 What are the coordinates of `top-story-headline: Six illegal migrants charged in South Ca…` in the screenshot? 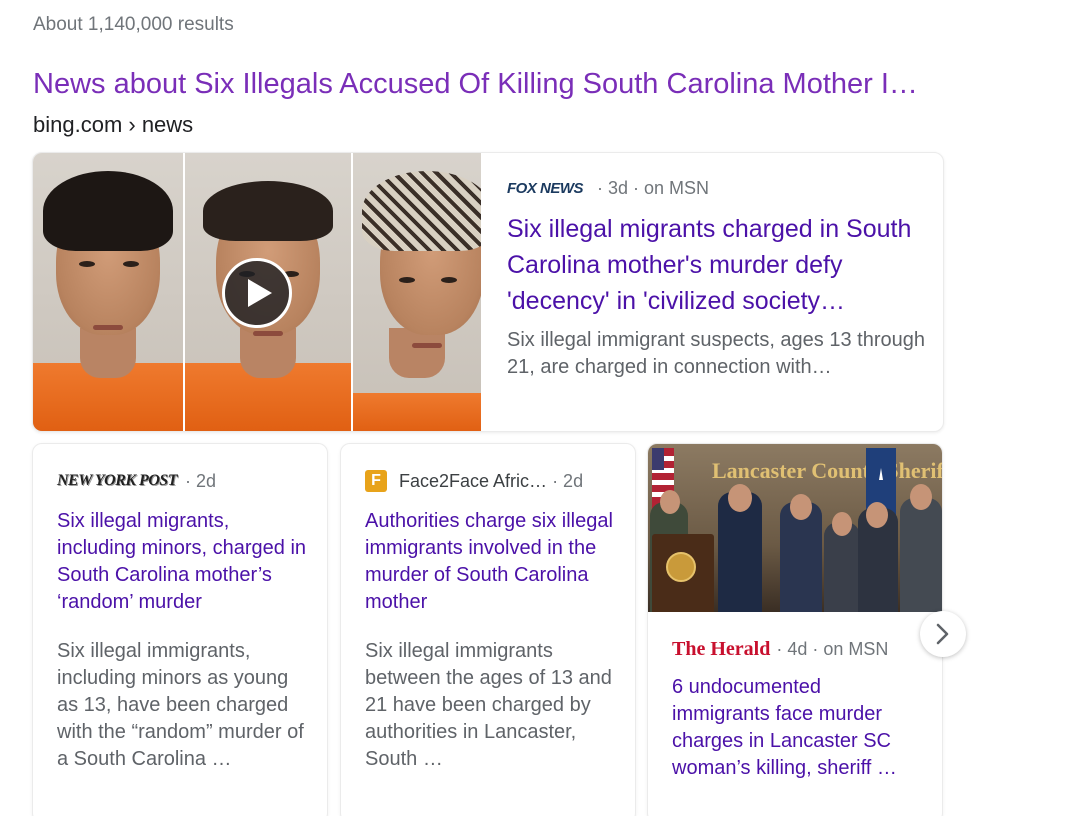 It's located at (717, 265).